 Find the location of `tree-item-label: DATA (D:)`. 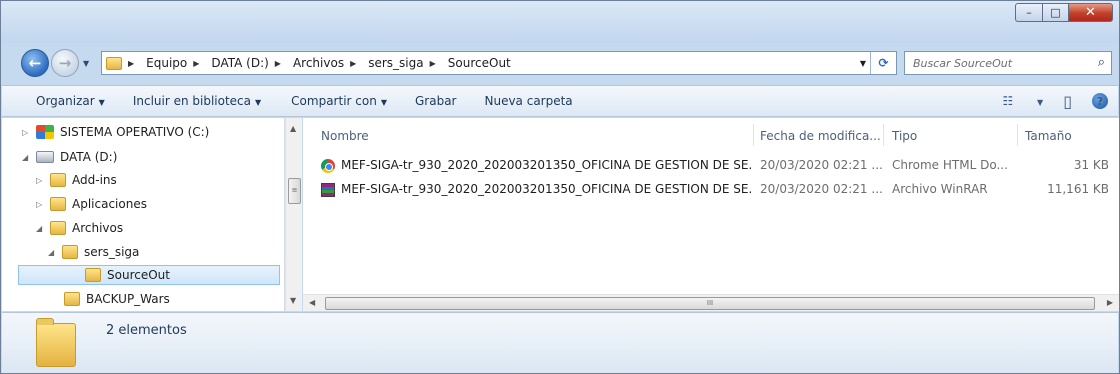

tree-item-label: DATA (D:) is located at coordinates (89, 157).